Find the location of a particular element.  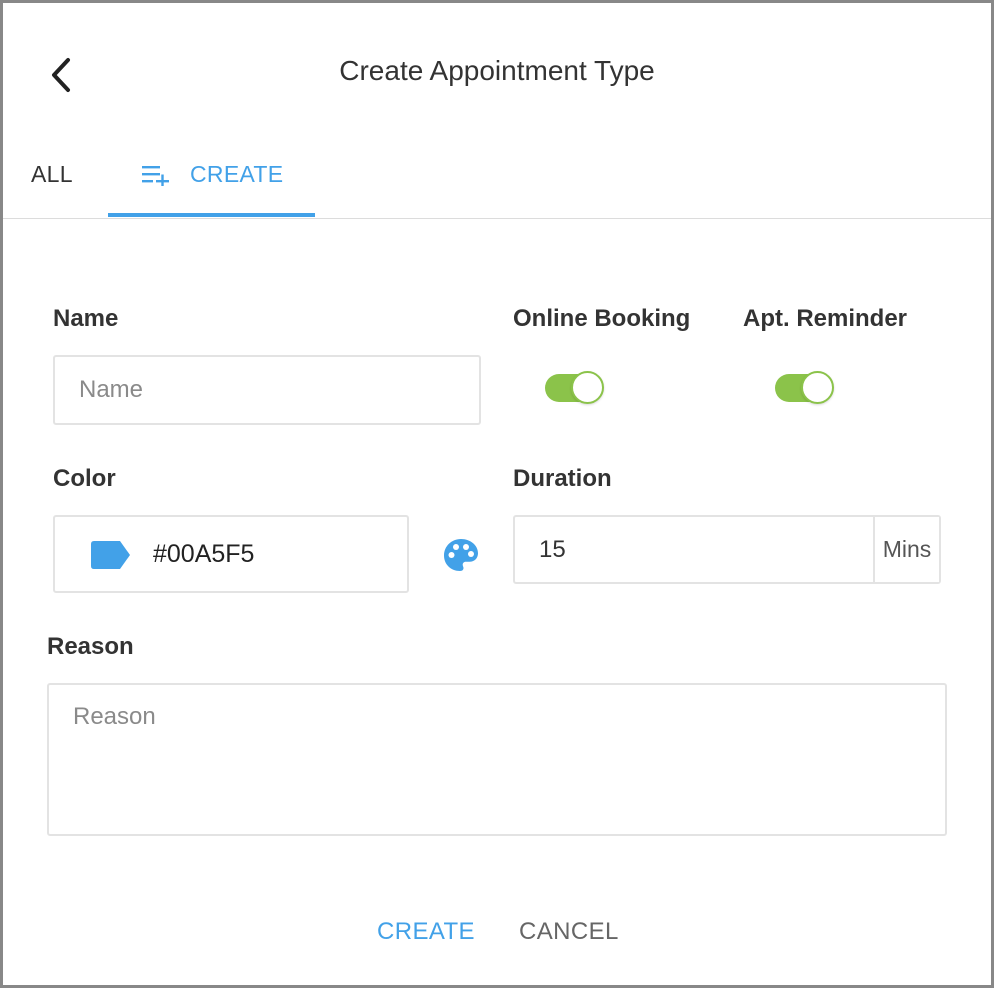

duration-input is located at coordinates (694, 549).